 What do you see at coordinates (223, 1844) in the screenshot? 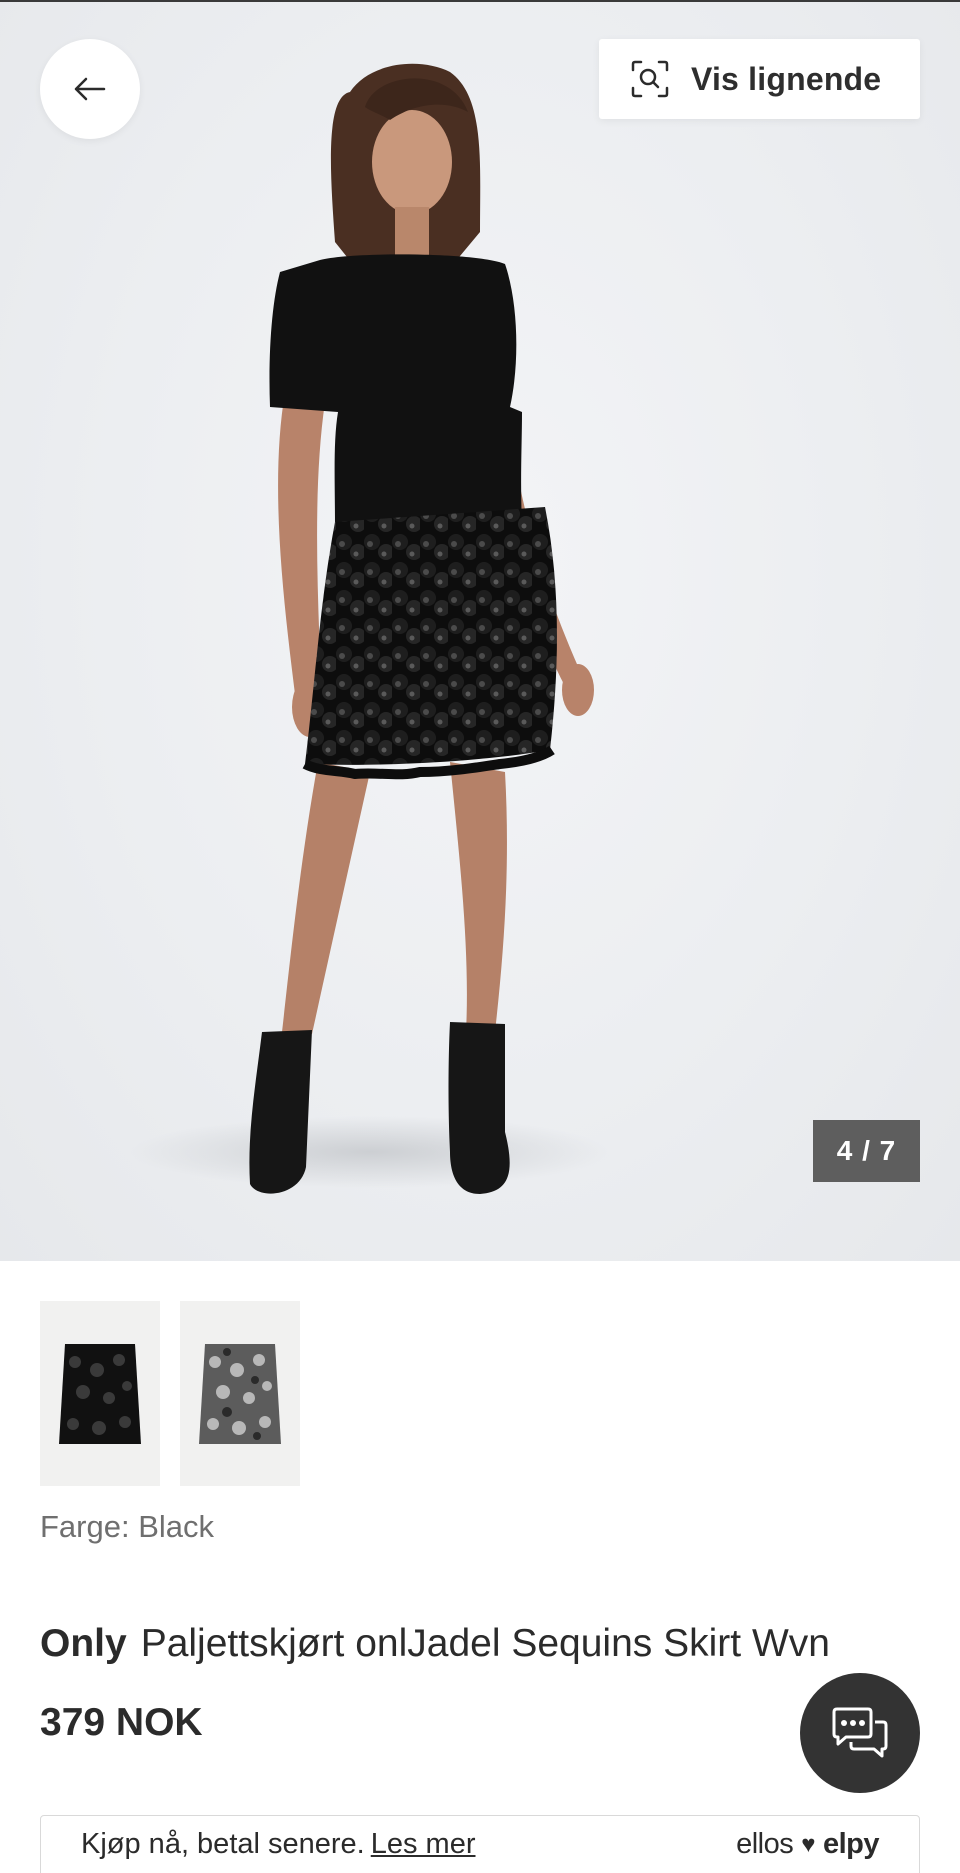
I see `pay-later-message: Kjøp nå, betal senere.` at bounding box center [223, 1844].